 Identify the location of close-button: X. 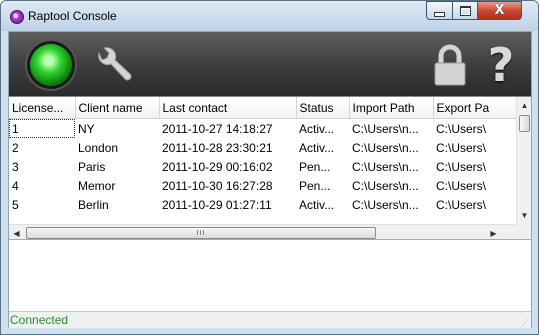
(499, 10).